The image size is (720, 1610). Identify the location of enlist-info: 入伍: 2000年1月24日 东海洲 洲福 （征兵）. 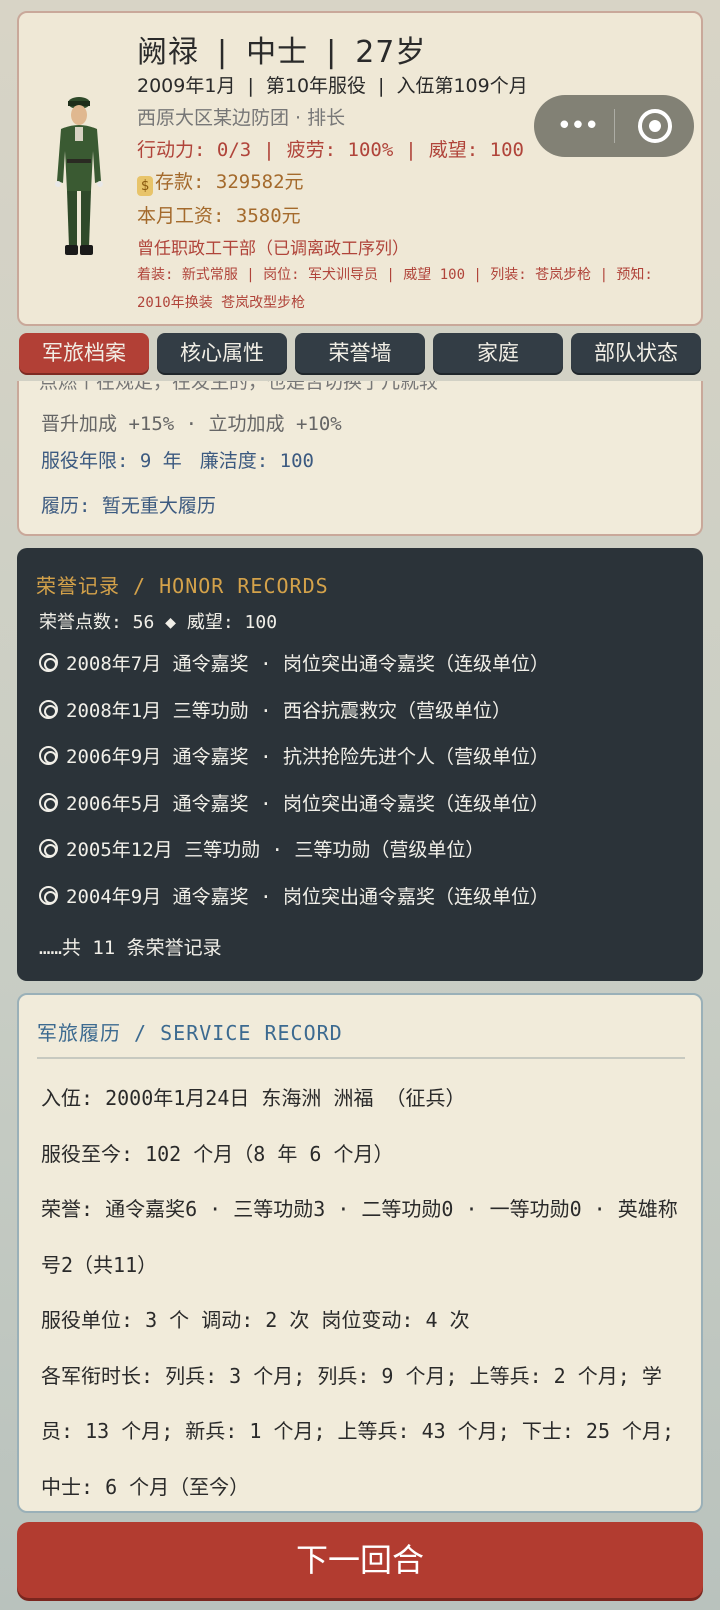
(253, 1098).